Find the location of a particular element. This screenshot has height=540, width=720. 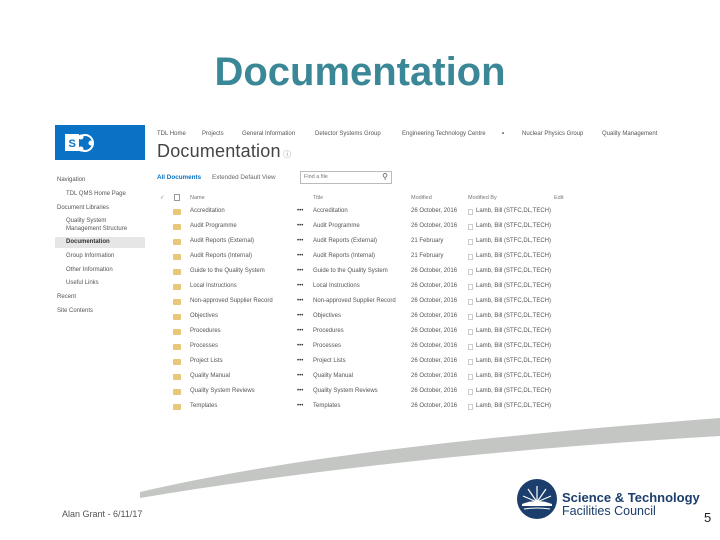

top-nav-link: Nuclear Physics Group is located at coordinates (552, 134).